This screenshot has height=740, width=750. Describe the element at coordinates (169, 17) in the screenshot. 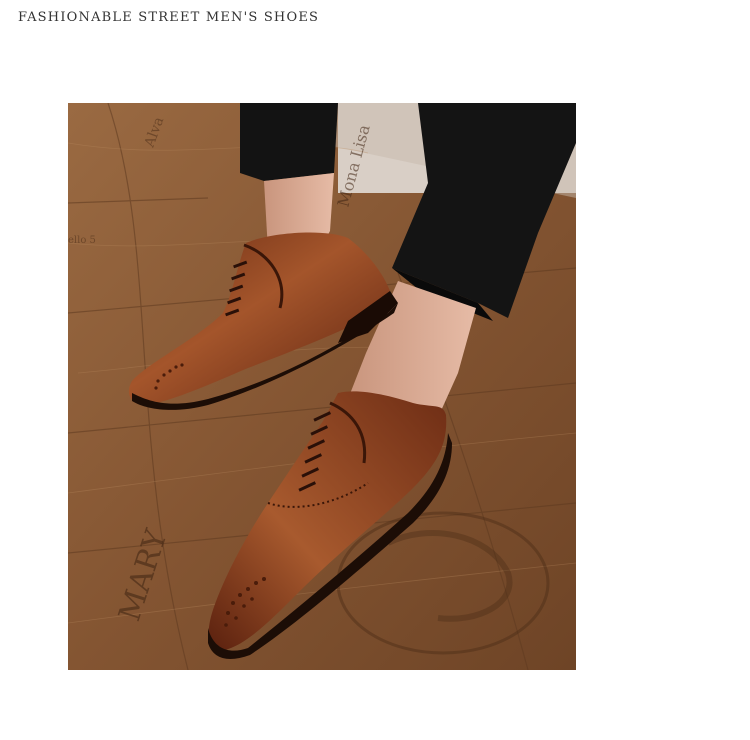

I see `page-title: FASHIONABLE STREET MEN'S SHOES` at that location.